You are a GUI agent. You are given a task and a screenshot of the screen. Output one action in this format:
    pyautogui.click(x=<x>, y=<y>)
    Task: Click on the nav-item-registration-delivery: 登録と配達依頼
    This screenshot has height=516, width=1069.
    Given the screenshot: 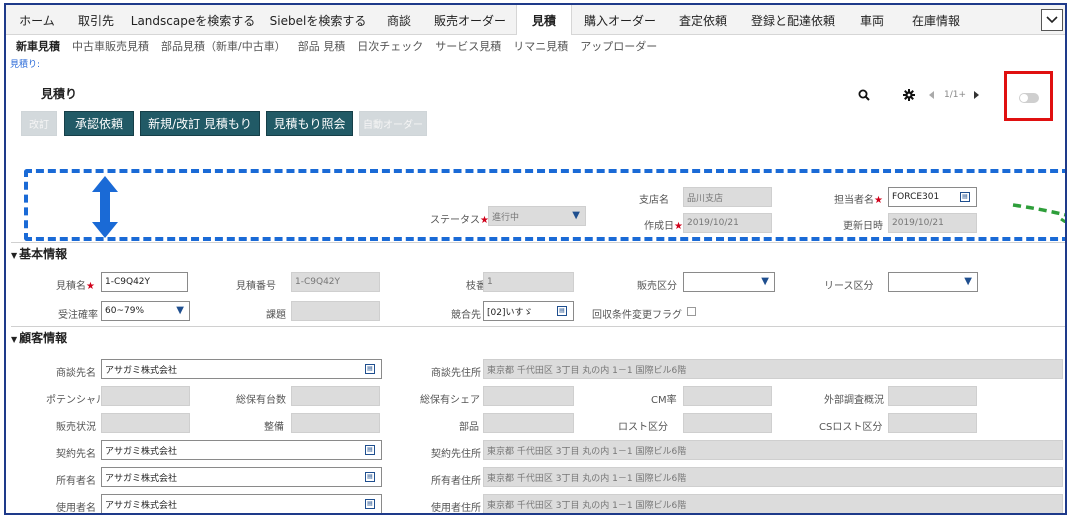 What is the action you would take?
    pyautogui.click(x=793, y=20)
    